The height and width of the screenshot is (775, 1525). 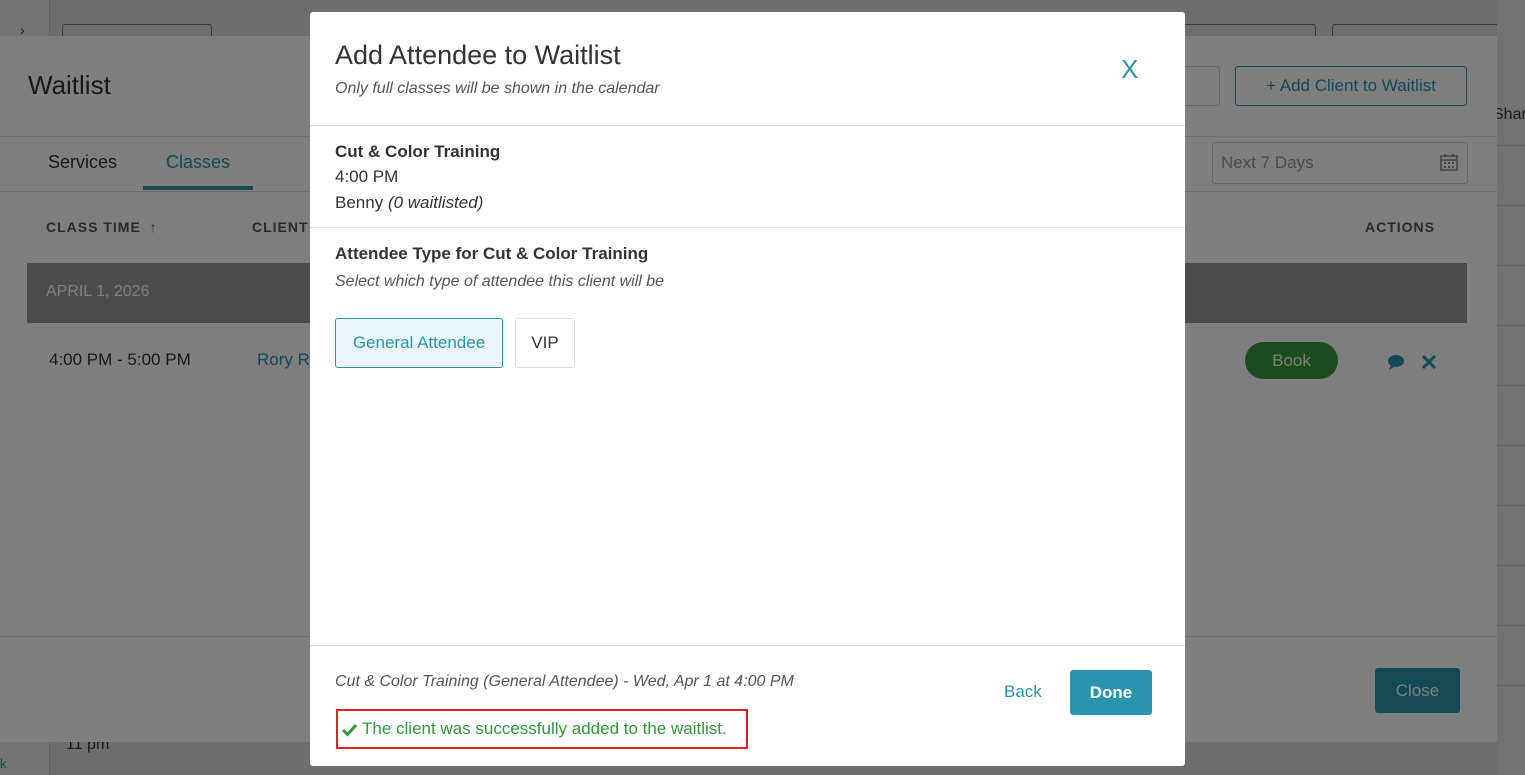 I want to click on class-staff: Benny (0 waitlisted), so click(x=409, y=203).